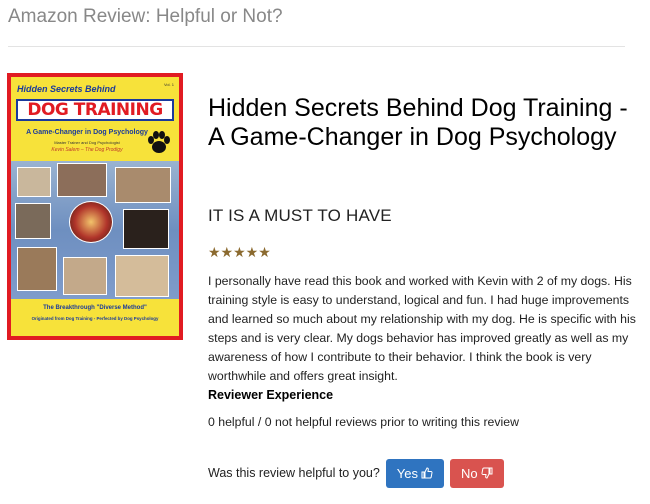 This screenshot has width=650, height=504. Describe the element at coordinates (469, 473) in the screenshot. I see `no-button-label: No` at that location.